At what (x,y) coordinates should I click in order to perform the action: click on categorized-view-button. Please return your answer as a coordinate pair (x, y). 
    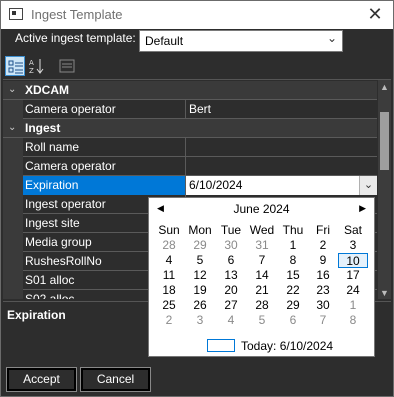
    Looking at the image, I should click on (15, 66).